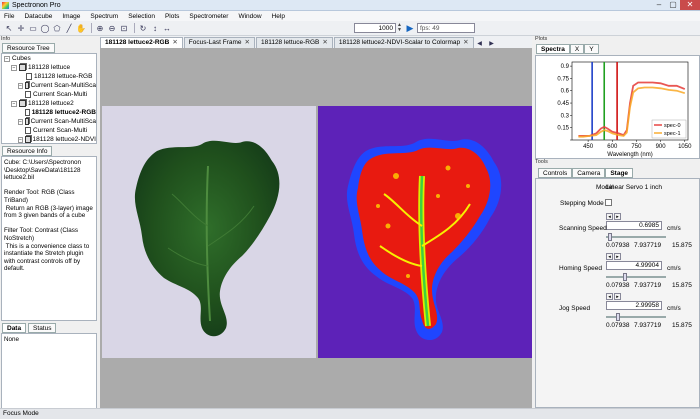  Describe the element at coordinates (60, 130) in the screenshot. I see `tree-item-label: Current Scan-Multi` at that location.